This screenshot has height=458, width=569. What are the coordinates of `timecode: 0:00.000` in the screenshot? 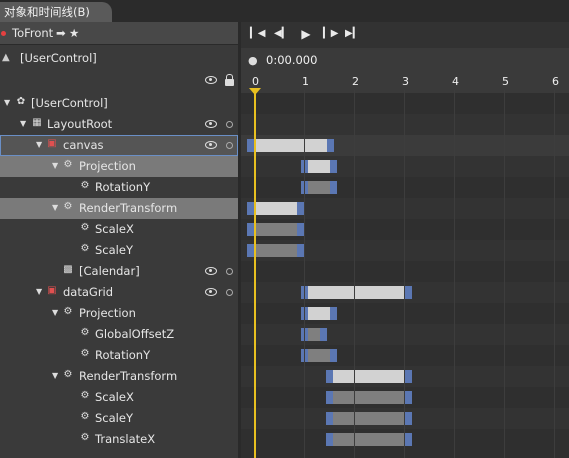 It's located at (291, 60).